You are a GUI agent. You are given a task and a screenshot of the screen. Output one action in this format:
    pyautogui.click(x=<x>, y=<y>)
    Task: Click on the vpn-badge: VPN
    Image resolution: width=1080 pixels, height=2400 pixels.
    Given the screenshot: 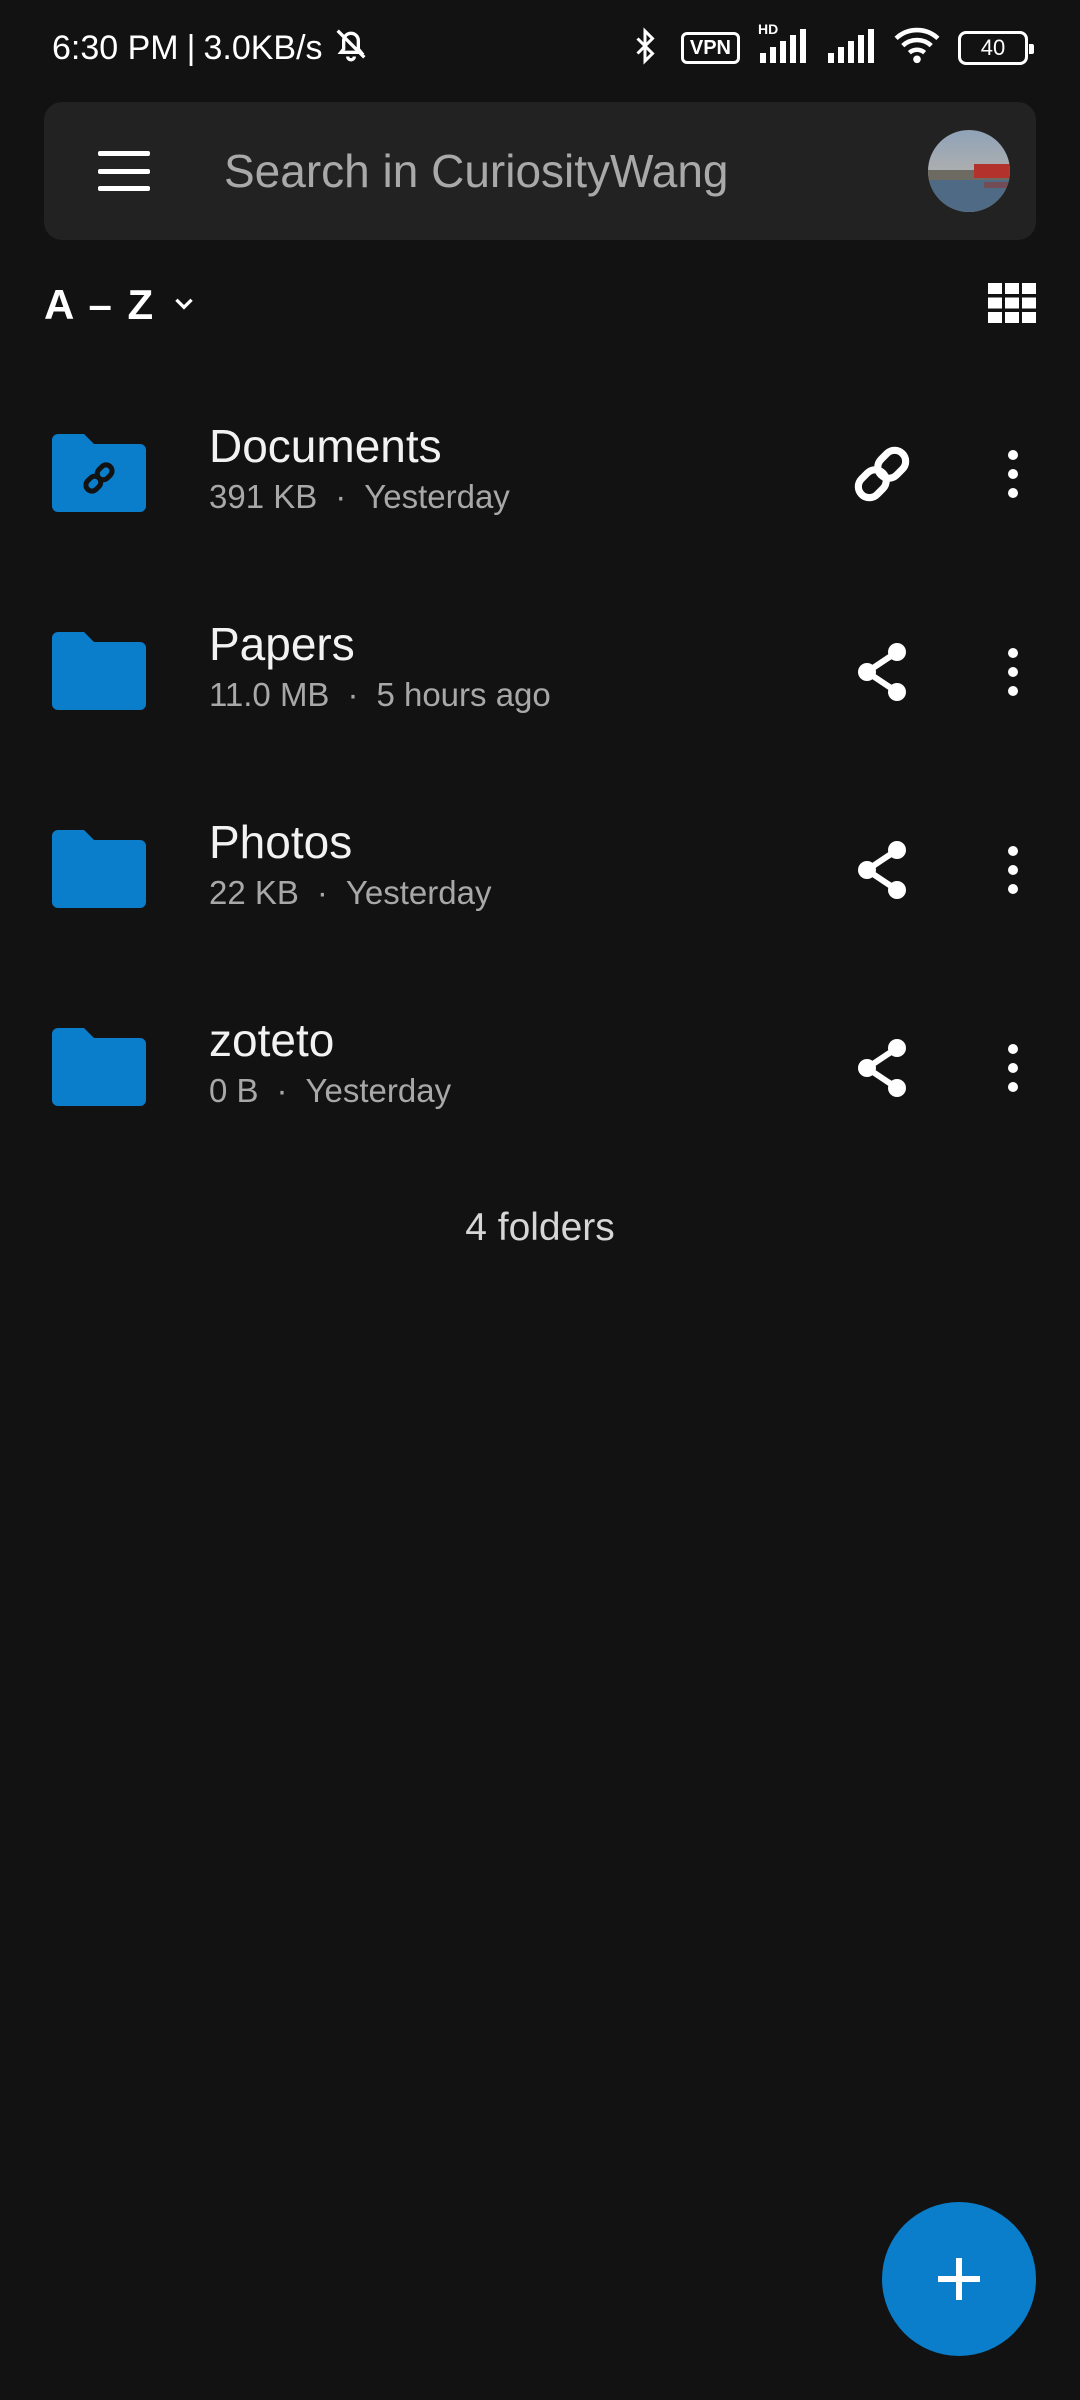 What is the action you would take?
    pyautogui.click(x=710, y=48)
    